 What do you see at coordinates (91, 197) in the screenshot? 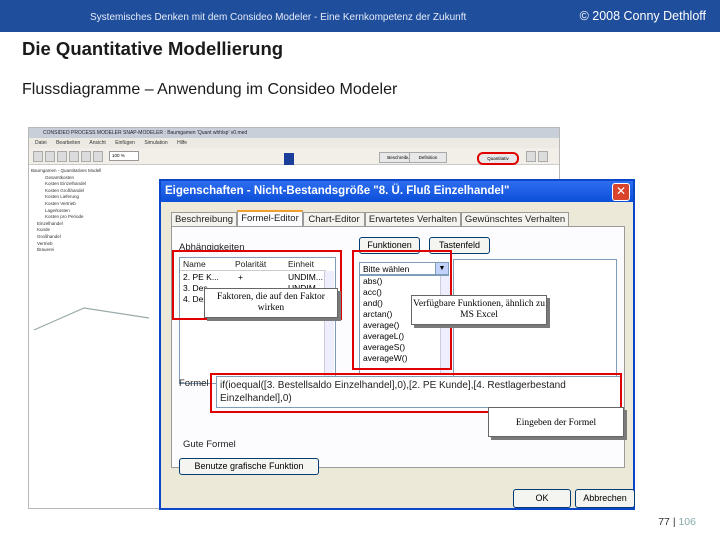
I see `tree-item: Kosten Lieferung` at bounding box center [91, 197].